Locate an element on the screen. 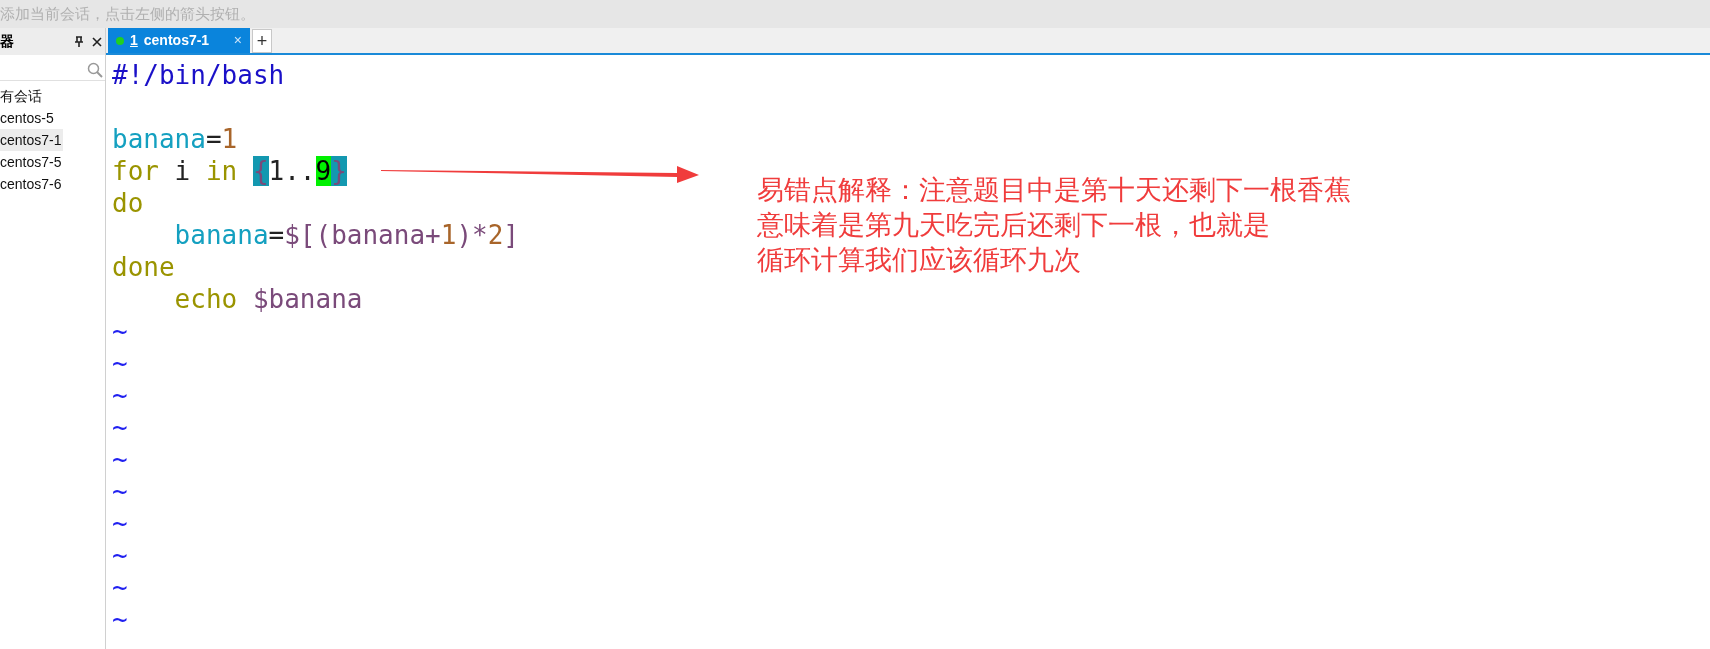 The height and width of the screenshot is (649, 1710). code-line: done is located at coordinates (143, 267).